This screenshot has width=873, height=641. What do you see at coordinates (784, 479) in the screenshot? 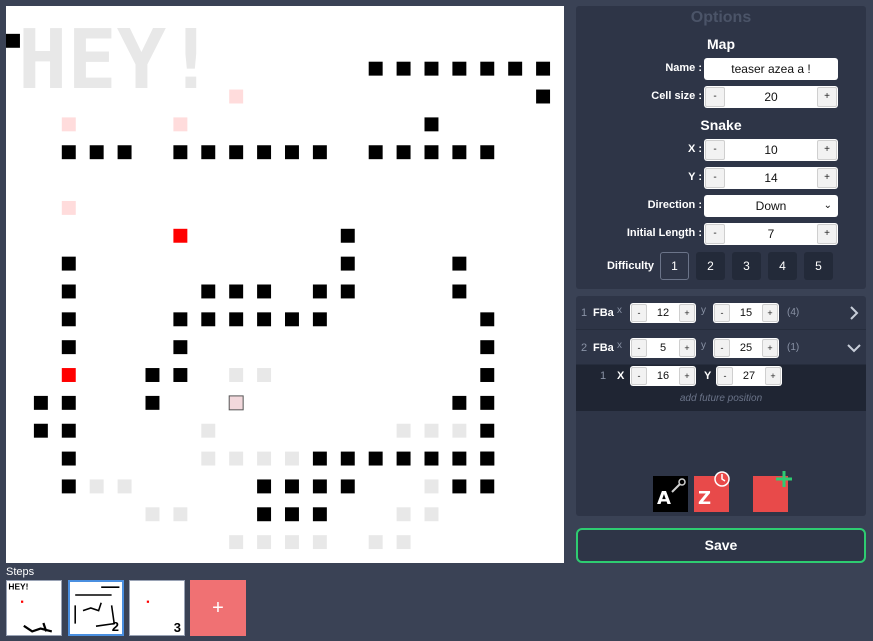
I see `plus-icon` at bounding box center [784, 479].